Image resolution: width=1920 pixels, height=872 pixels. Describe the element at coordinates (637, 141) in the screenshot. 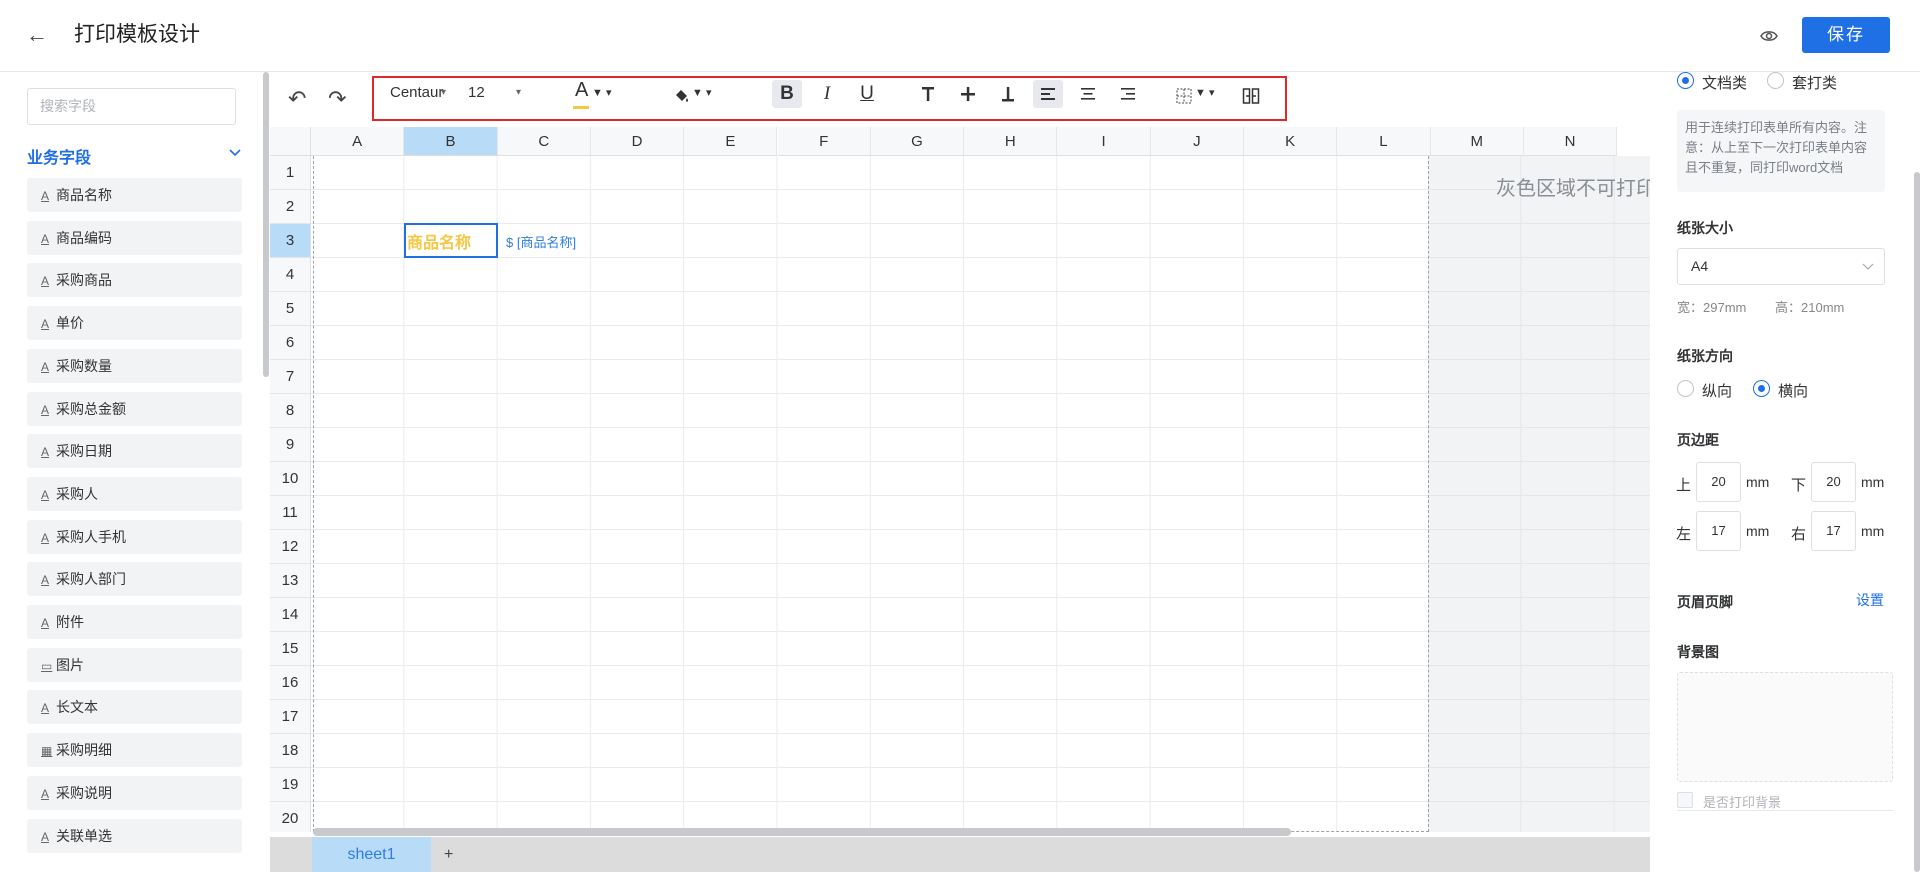

I see `column-header: D` at that location.